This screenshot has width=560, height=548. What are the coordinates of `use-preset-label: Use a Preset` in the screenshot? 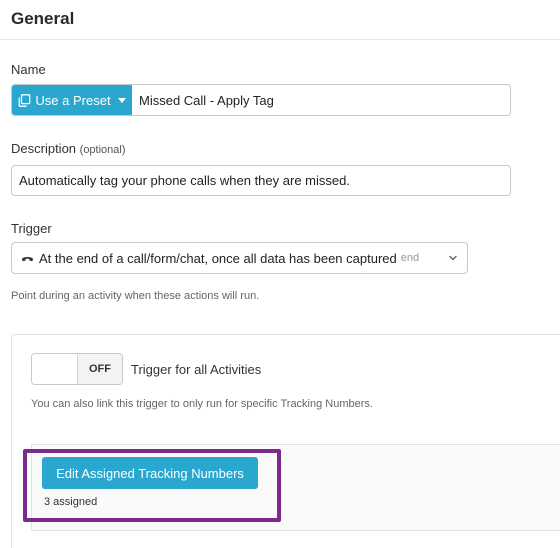 It's located at (73, 100).